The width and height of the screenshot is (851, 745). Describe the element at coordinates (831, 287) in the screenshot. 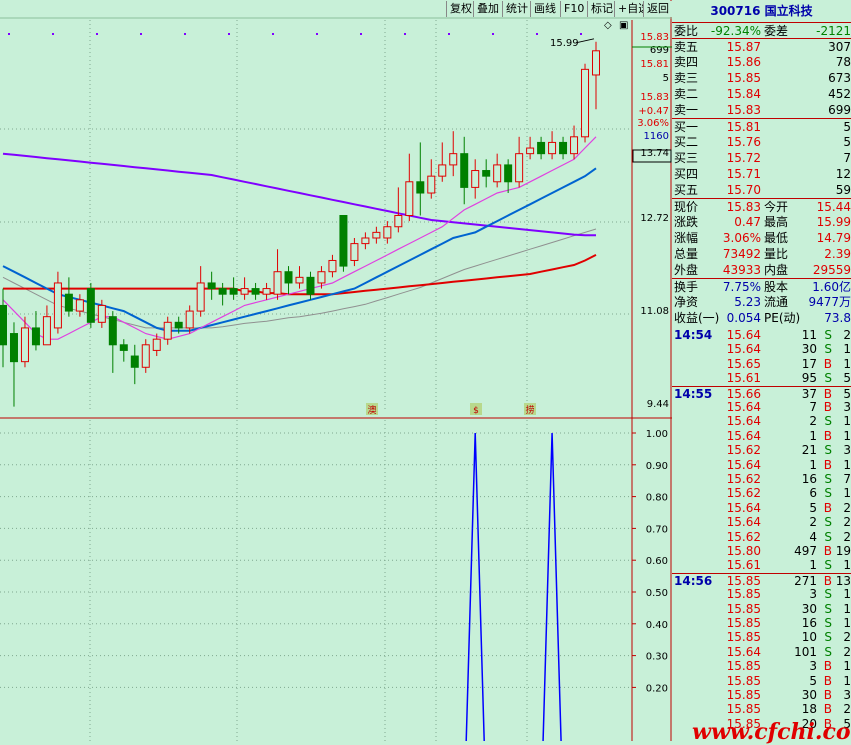

I see `stat-value: 1.60亿` at that location.